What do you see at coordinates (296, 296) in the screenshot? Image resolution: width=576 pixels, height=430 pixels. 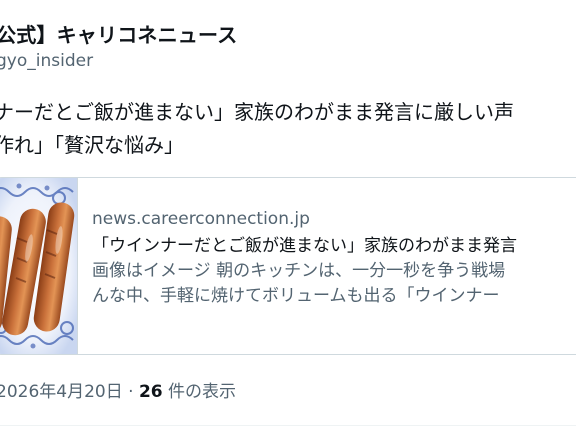 I see `card-description-line: んな中、手軽に焼けてボリュームも出る「ウインナー` at bounding box center [296, 296].